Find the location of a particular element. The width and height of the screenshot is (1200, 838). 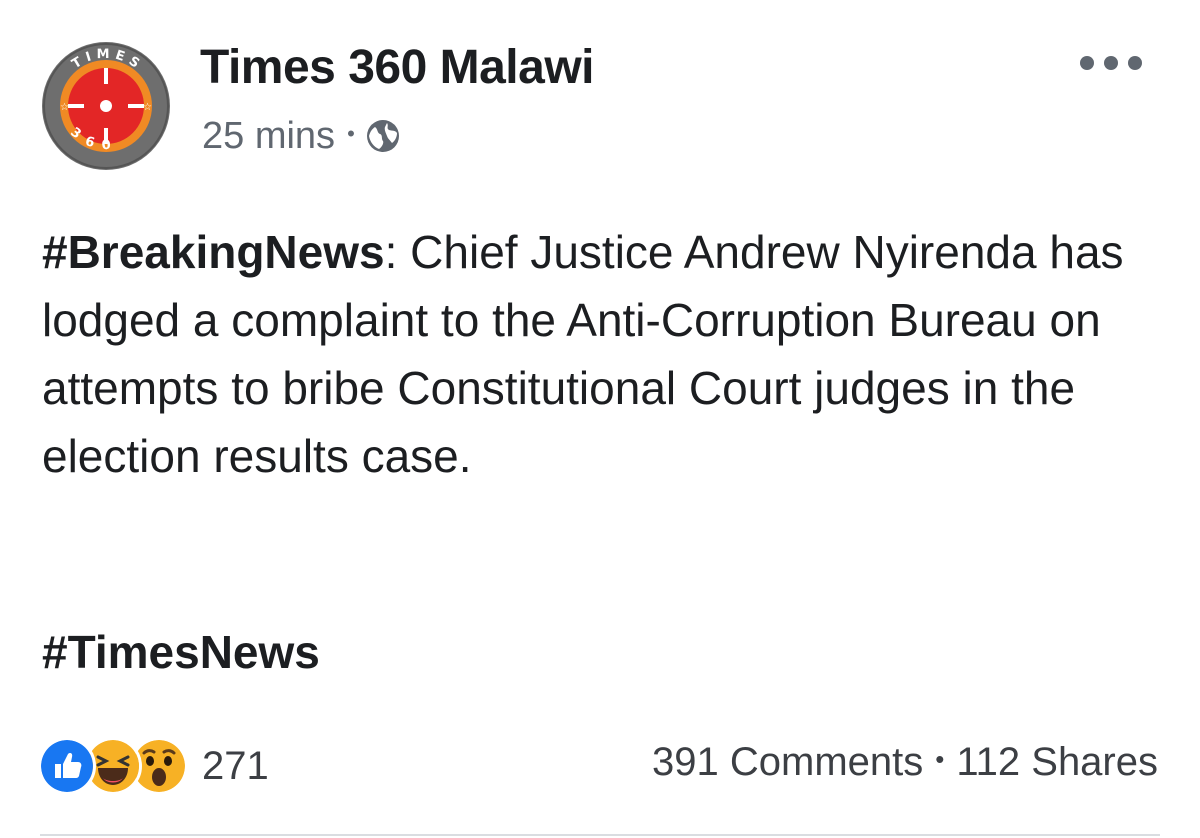

post-meta: 25 mins • is located at coordinates (301, 136).